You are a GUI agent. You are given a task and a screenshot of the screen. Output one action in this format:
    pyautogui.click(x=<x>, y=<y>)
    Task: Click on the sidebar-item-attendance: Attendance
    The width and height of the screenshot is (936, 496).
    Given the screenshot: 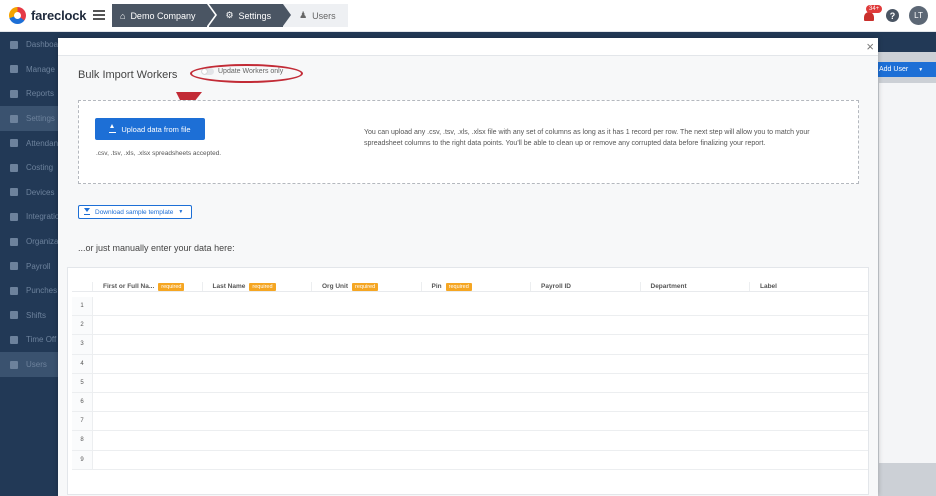 What is the action you would take?
    pyautogui.click(x=29, y=143)
    